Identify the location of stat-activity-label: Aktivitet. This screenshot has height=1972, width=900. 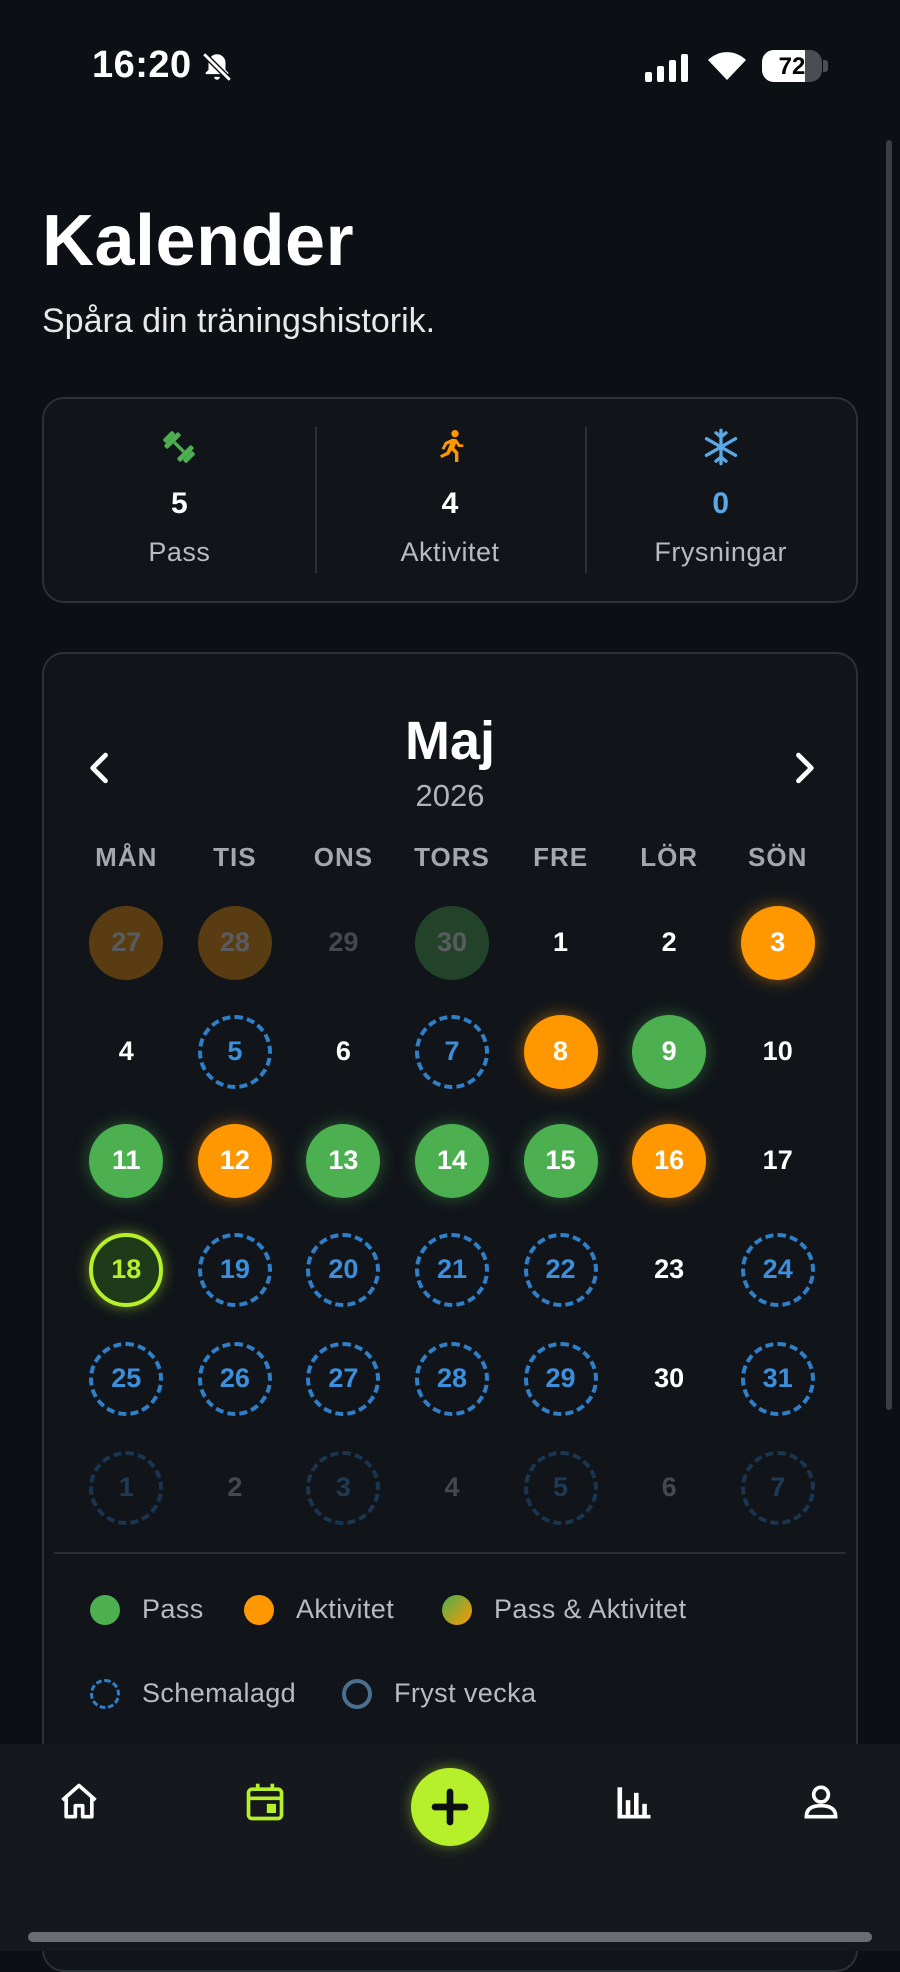
(450, 552).